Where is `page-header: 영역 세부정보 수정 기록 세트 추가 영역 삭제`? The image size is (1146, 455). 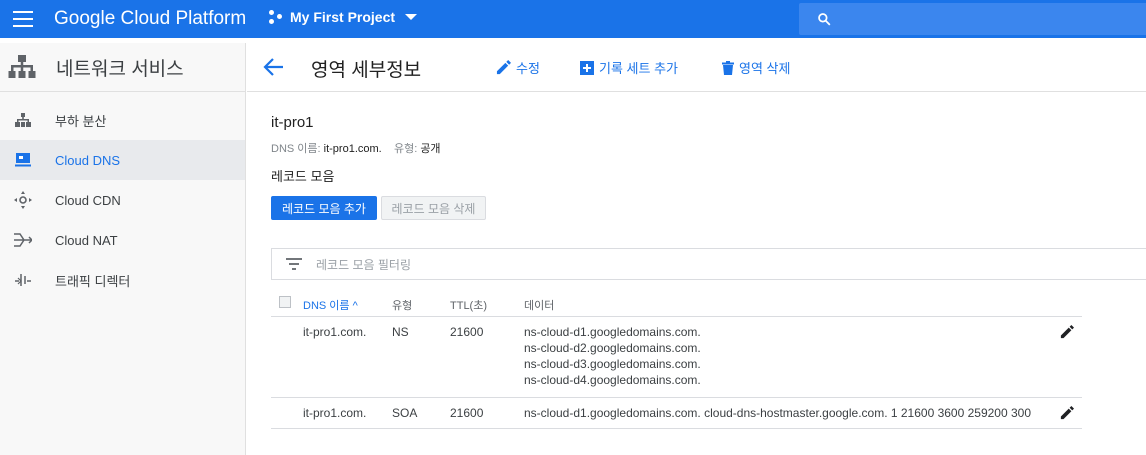
page-header: 영역 세부정보 수정 기록 세트 추가 영역 삭제 is located at coordinates (696, 67).